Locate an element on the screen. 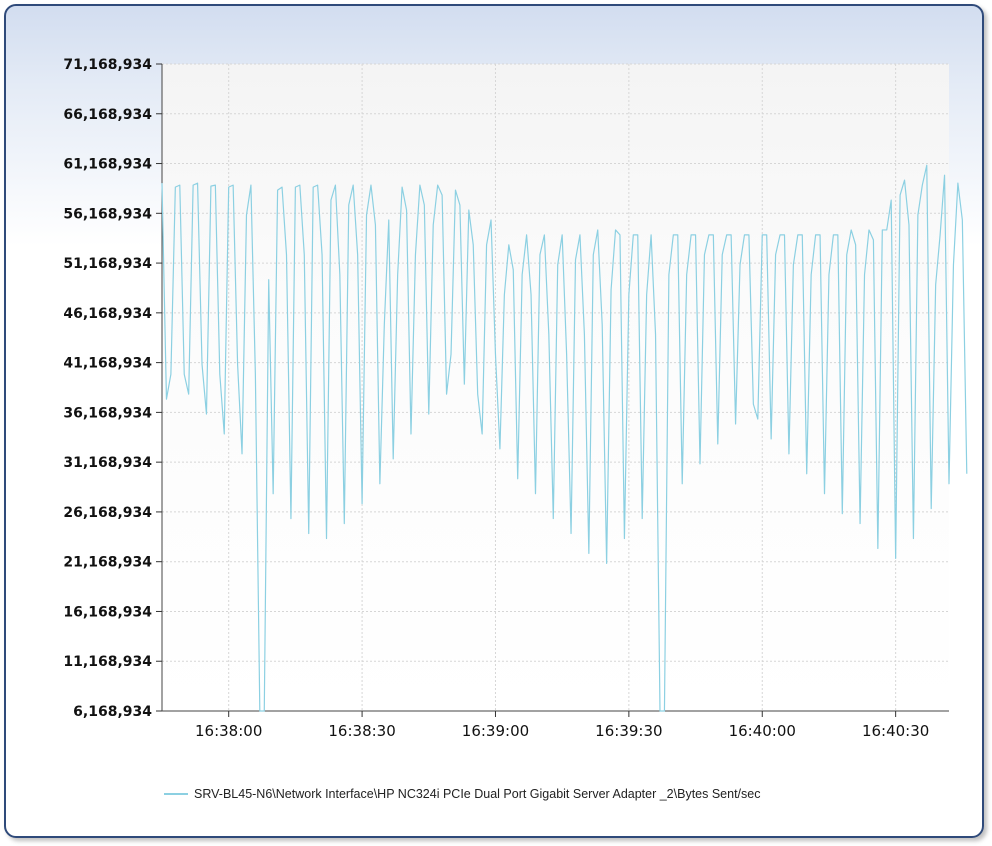  legend-swatch is located at coordinates (176, 794).